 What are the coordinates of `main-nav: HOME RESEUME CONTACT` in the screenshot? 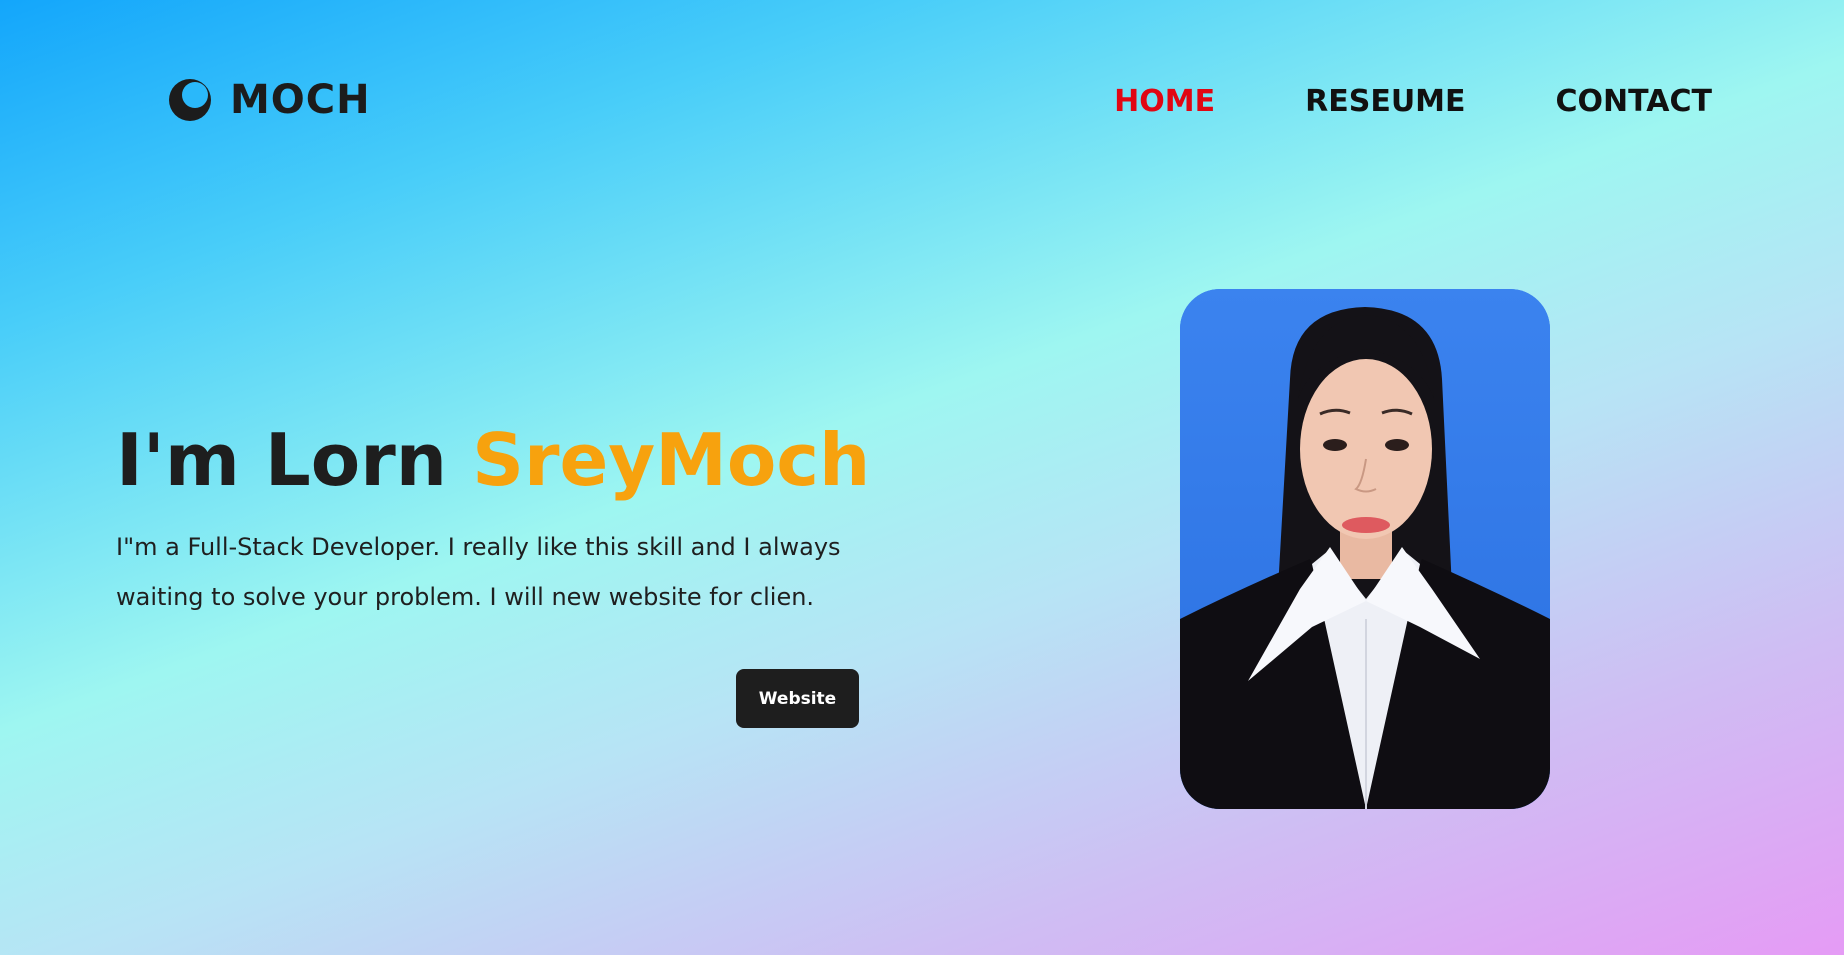 It's located at (1413, 102).